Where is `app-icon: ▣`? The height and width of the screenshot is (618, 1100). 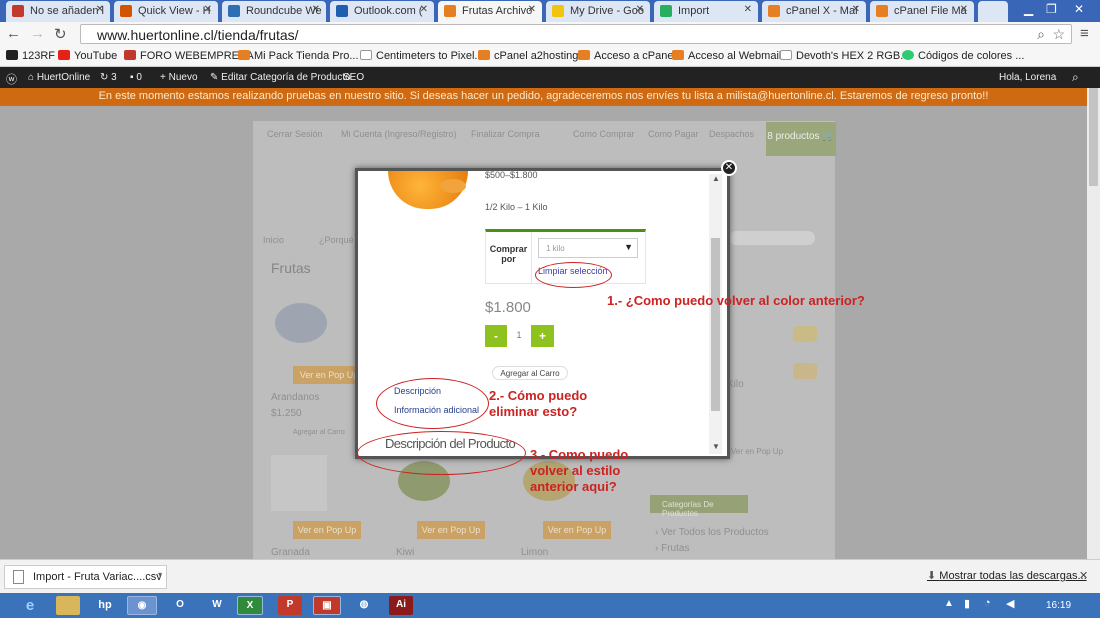 app-icon: ▣ is located at coordinates (327, 605).